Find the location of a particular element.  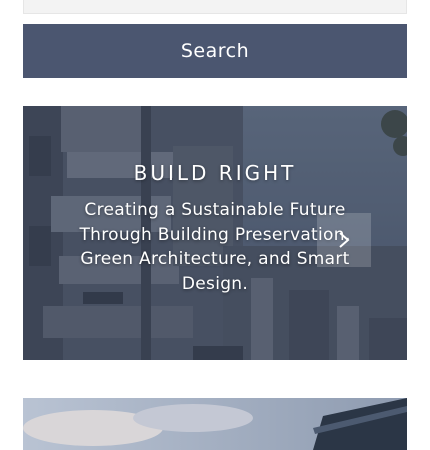

secondary-hero-image is located at coordinates (215, 424).